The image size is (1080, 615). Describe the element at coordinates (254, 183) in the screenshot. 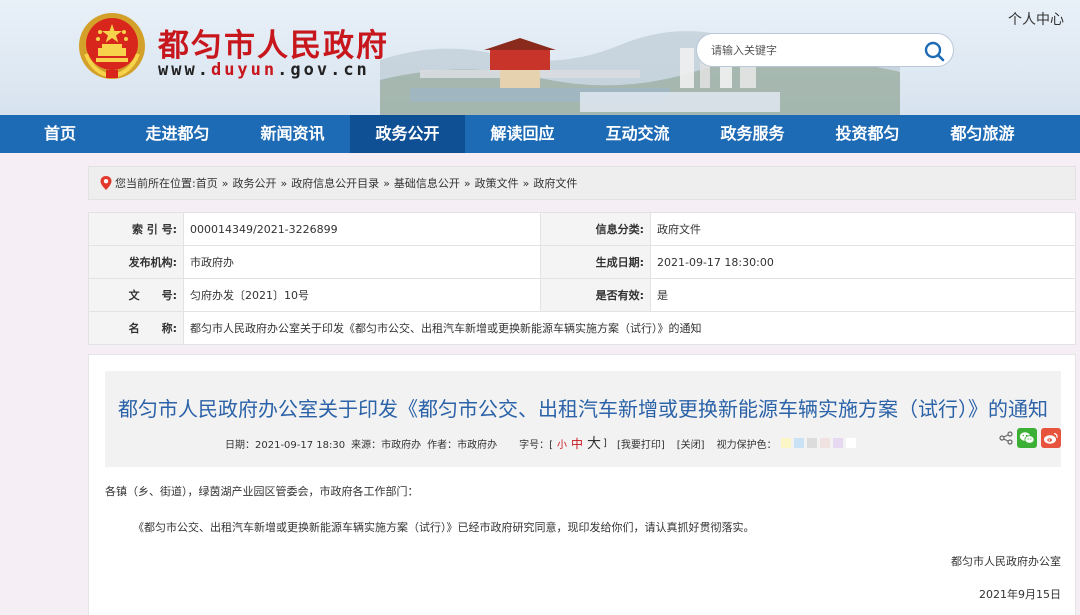

I see `breadcrumb-gov-open: 政务公开` at that location.